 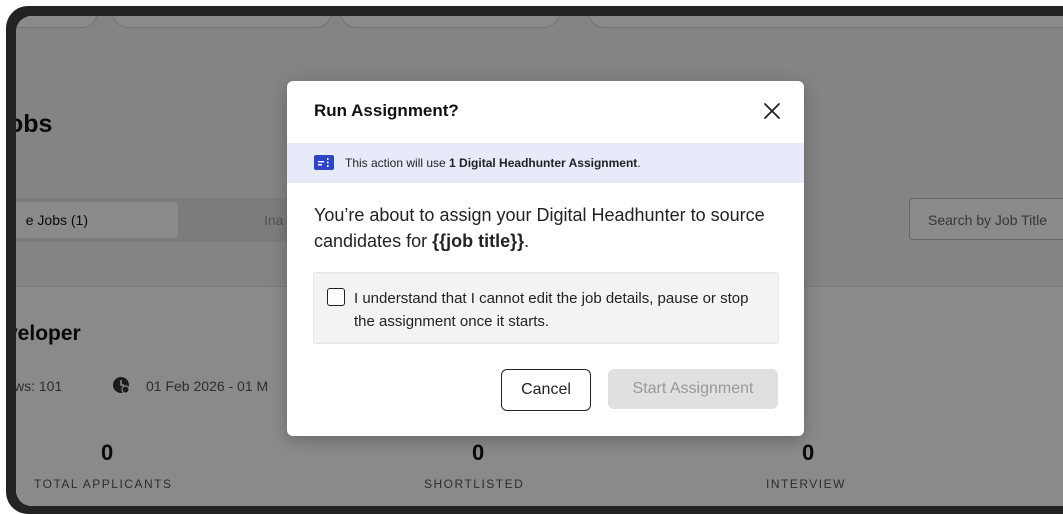 What do you see at coordinates (639, 163) in the screenshot?
I see `banner-suffix: .` at bounding box center [639, 163].